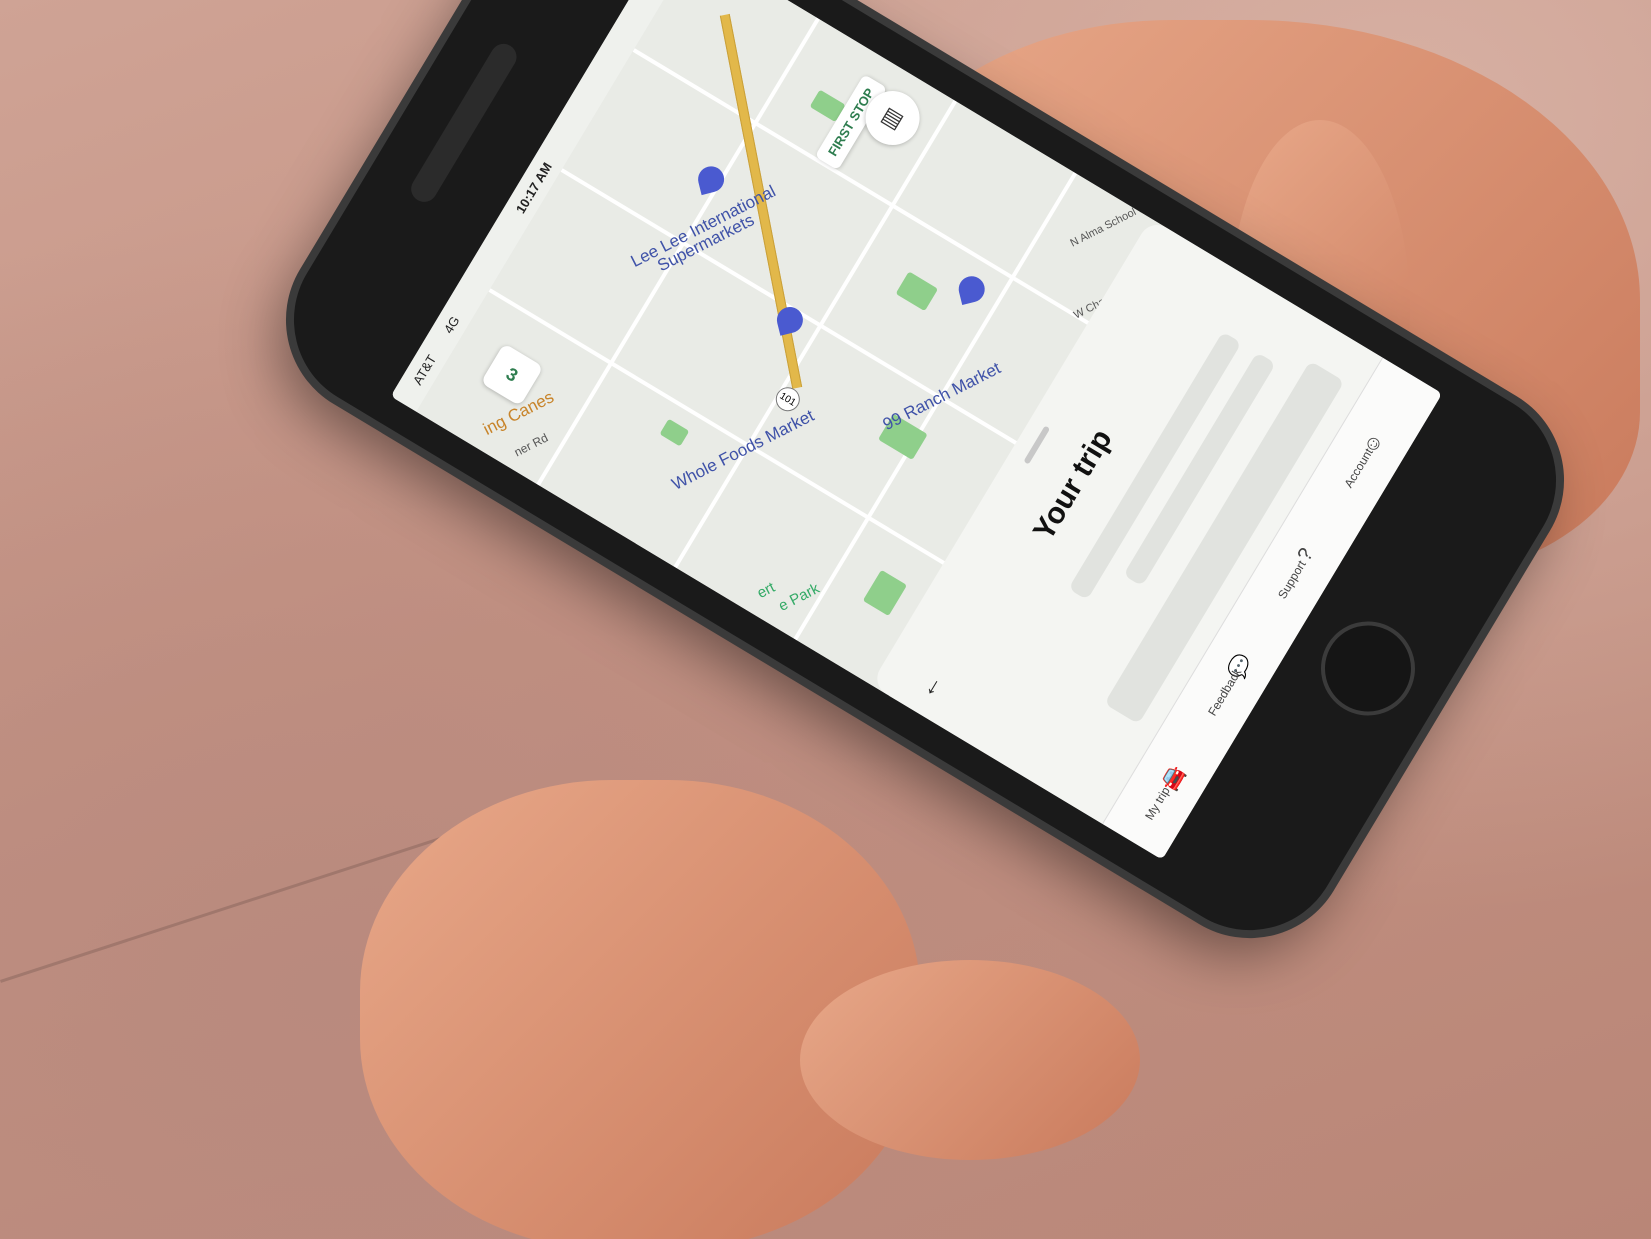 The width and height of the screenshot is (1651, 1239). I want to click on tab-label: Feedback, so click(1225, 691).